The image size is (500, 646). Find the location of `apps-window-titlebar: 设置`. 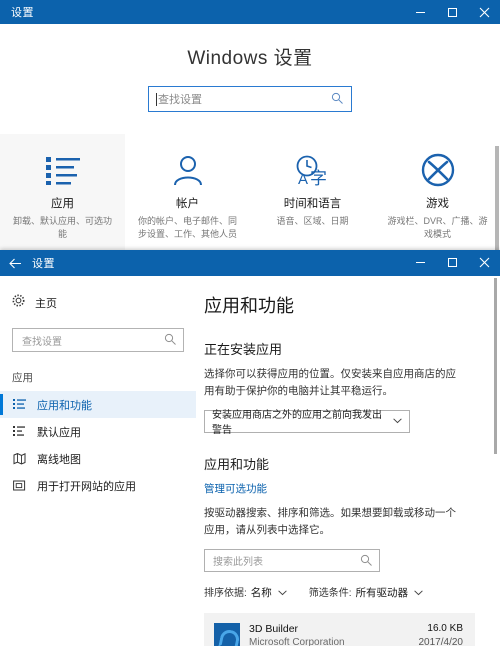

apps-window-titlebar: 设置 is located at coordinates (250, 263).